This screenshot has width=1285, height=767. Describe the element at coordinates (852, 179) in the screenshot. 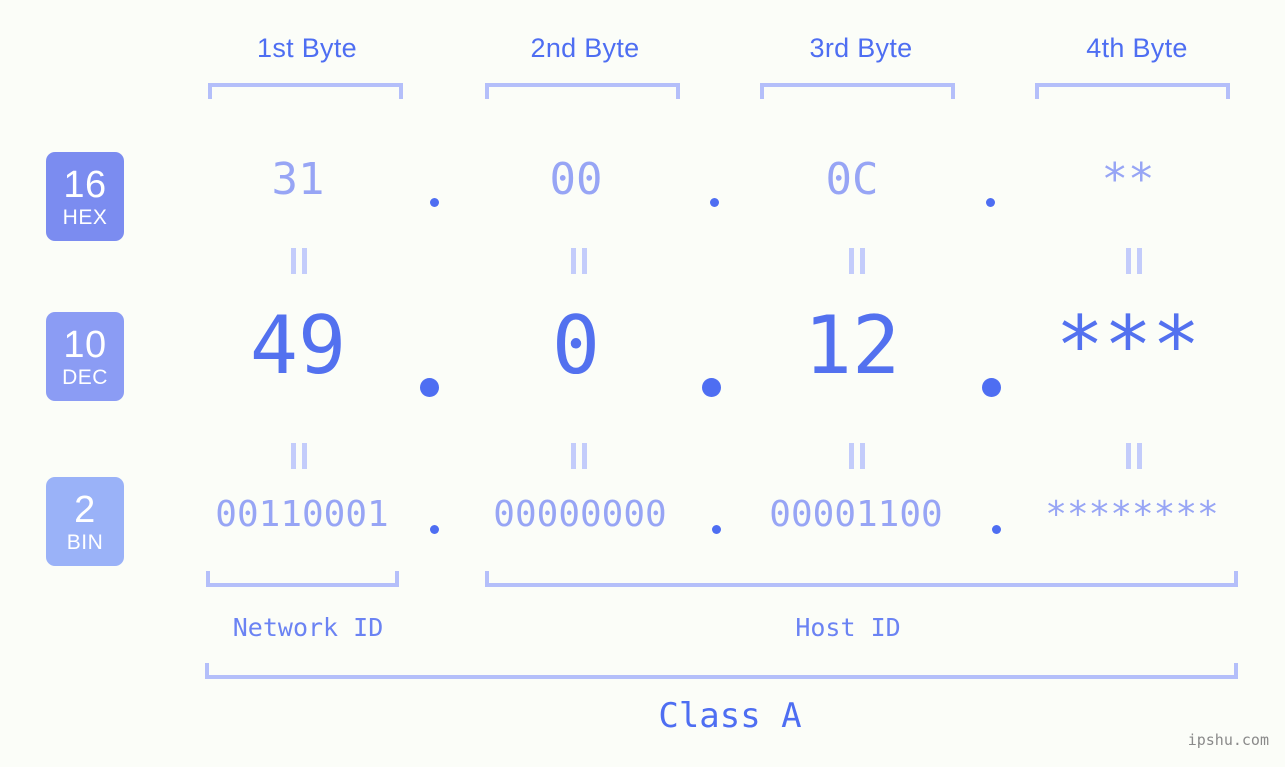

I see `hex-octet-3: 0C` at that location.